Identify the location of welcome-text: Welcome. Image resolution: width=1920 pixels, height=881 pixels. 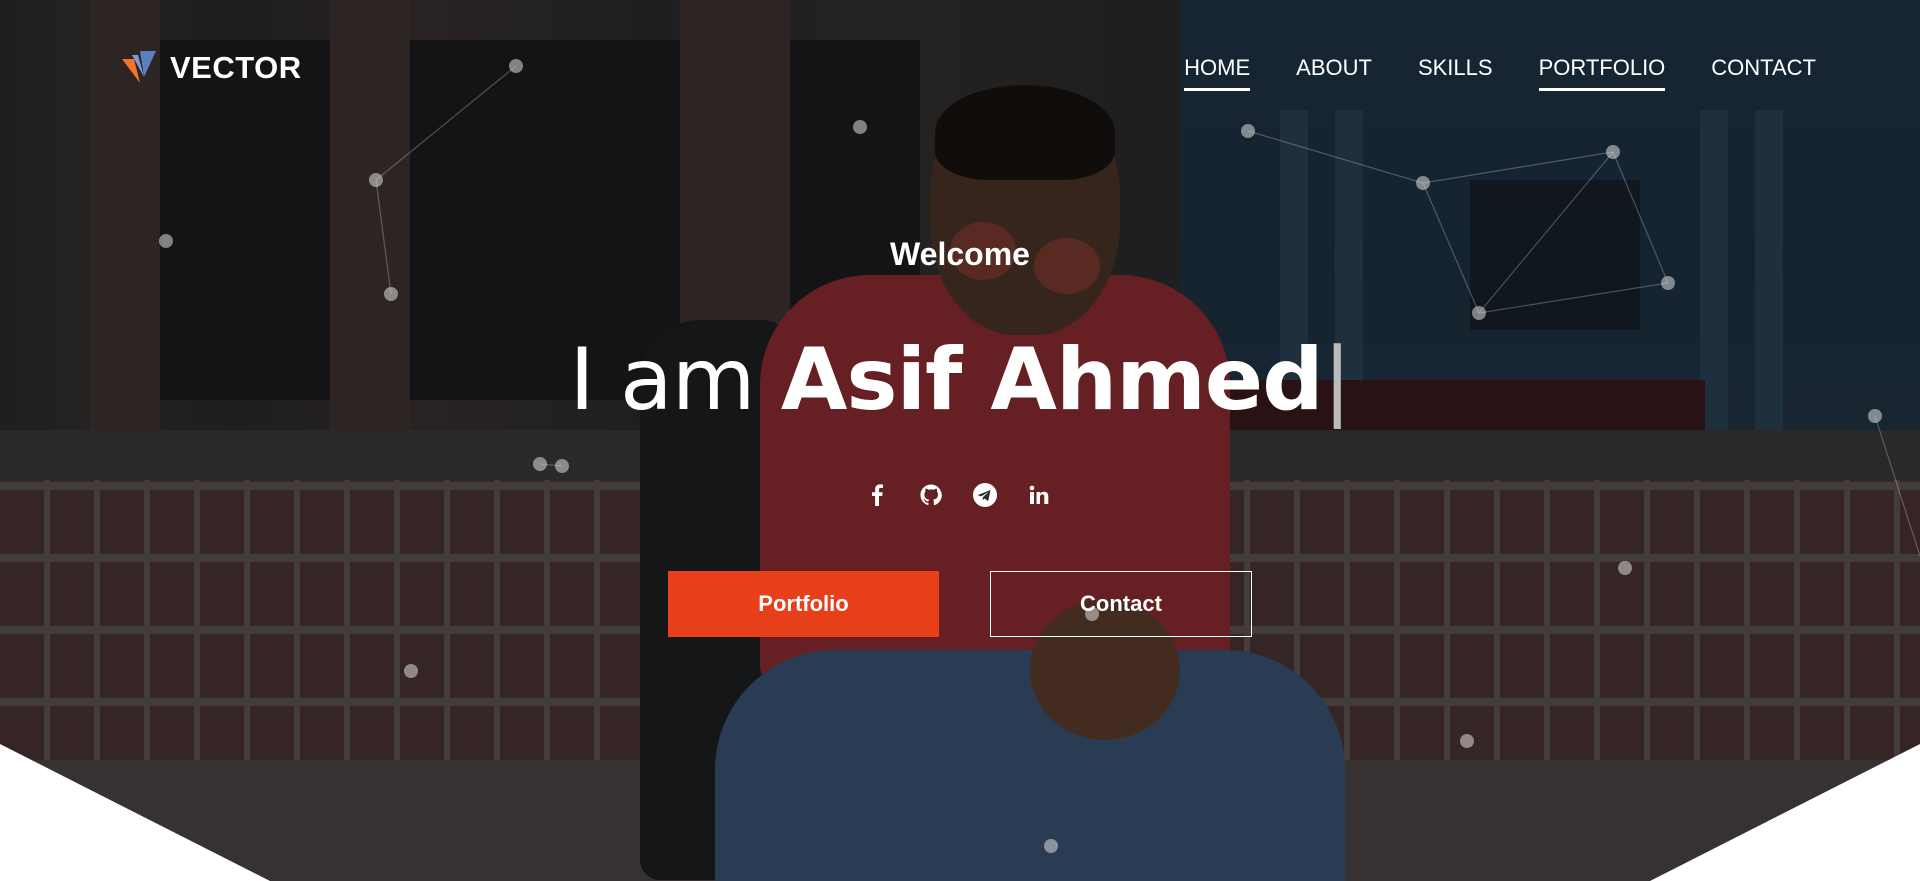
(960, 254).